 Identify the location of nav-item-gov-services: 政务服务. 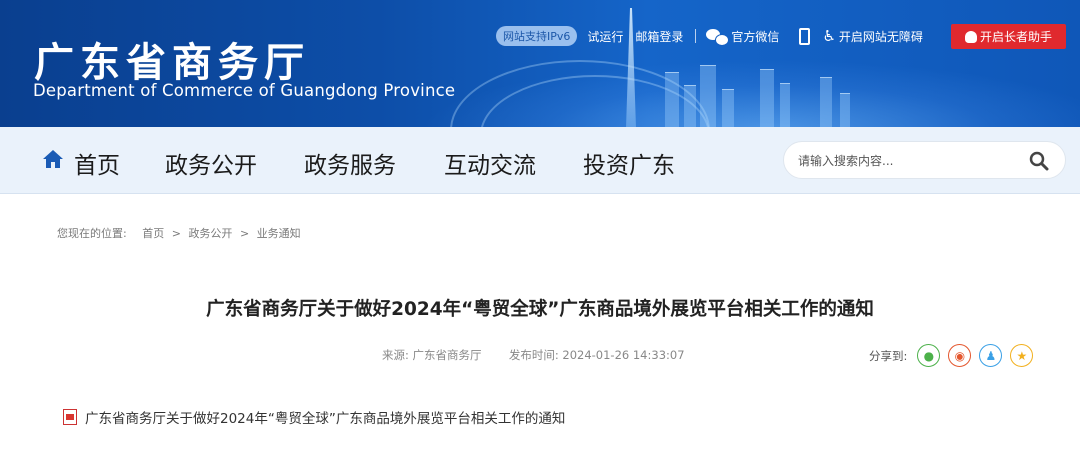
(350, 163).